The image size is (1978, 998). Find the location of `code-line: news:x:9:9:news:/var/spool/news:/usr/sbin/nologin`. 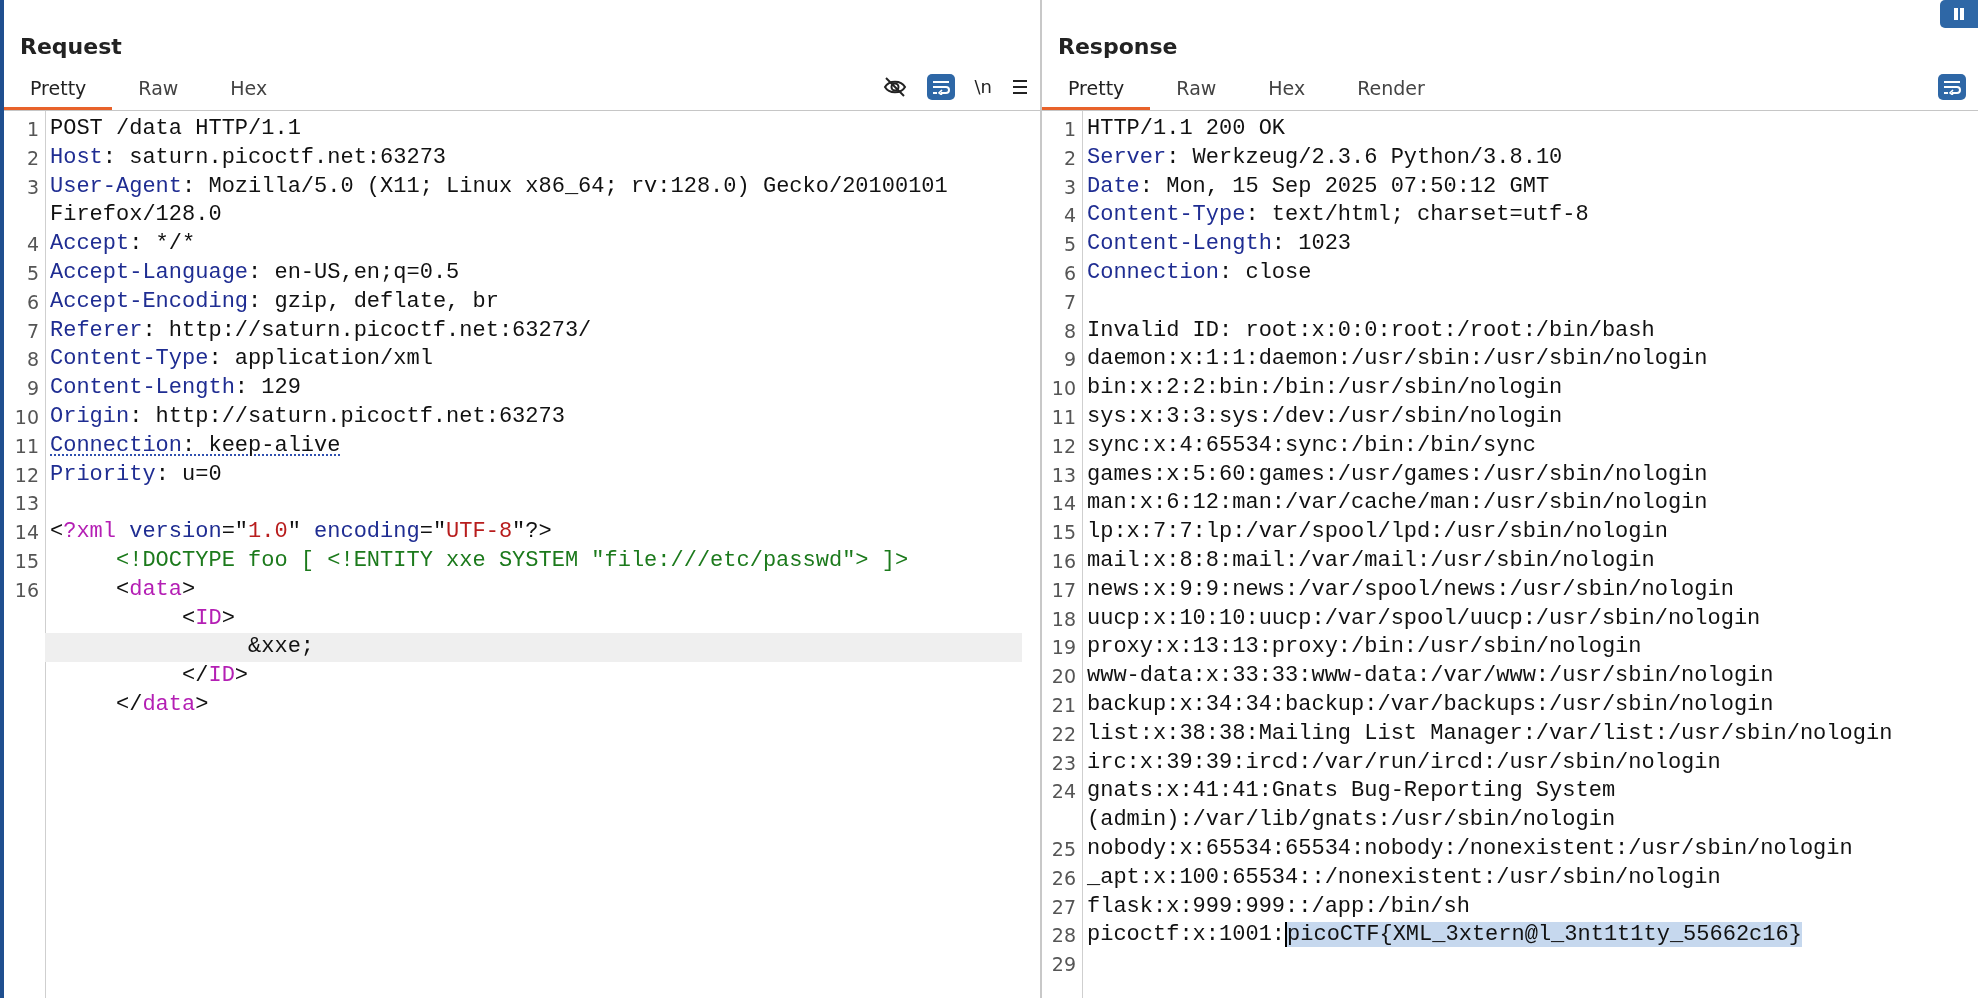

code-line: news:x:9:9:news:/var/spool/news:/usr/sbin/nologin is located at coordinates (1410, 589).